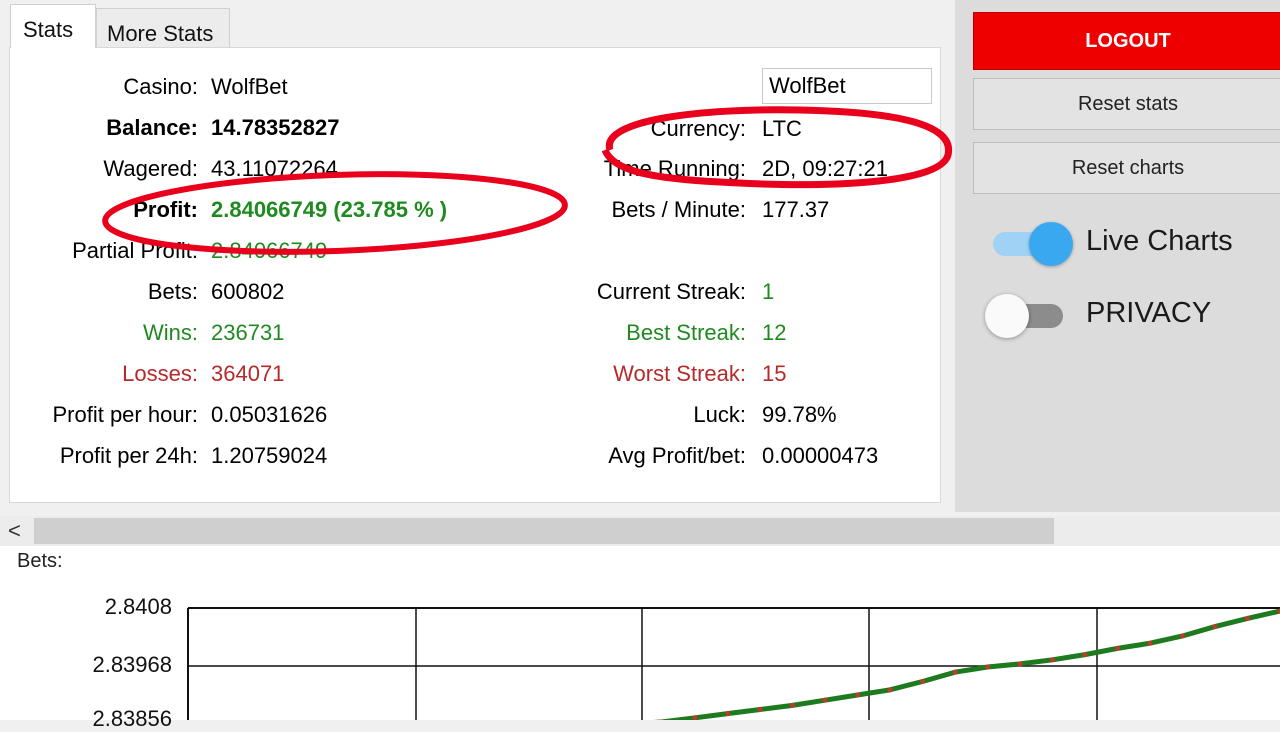 The width and height of the screenshot is (1280, 732). I want to click on stat-value: 0.05031626, so click(269, 415).